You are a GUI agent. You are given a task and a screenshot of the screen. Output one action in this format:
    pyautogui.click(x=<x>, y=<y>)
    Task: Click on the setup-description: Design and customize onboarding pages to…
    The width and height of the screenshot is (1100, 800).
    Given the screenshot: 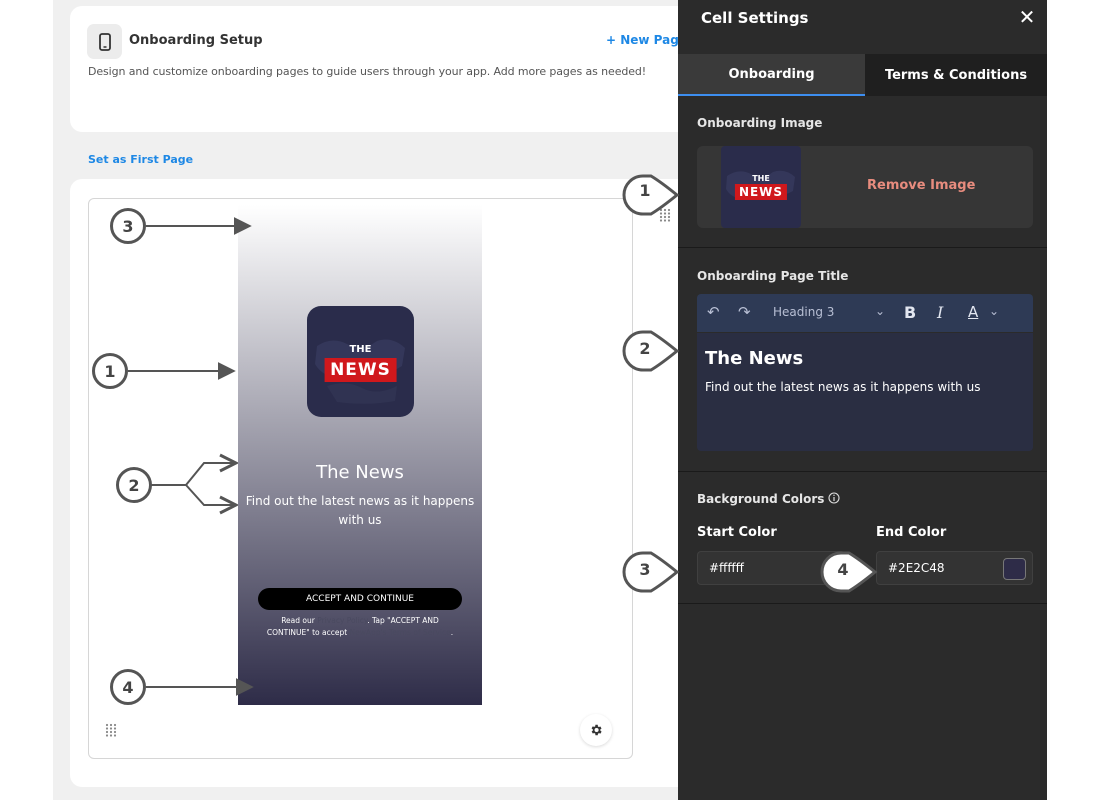 What is the action you would take?
    pyautogui.click(x=367, y=71)
    